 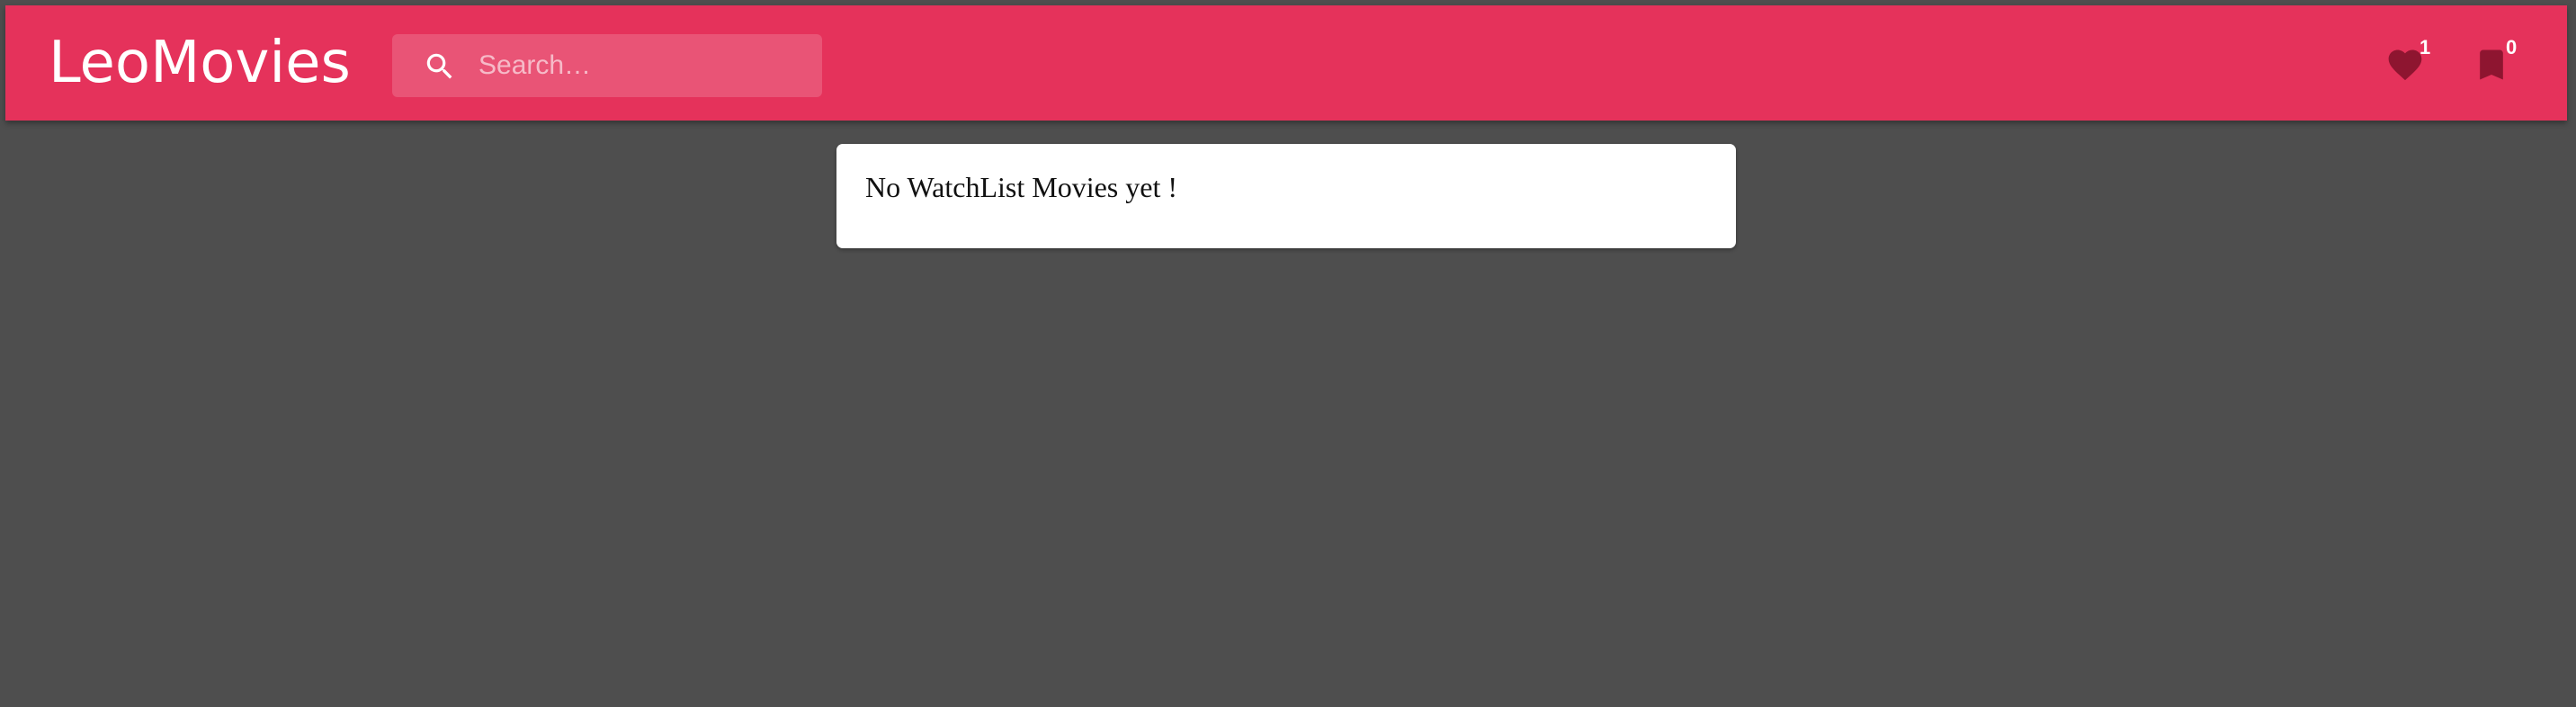 I want to click on watchlist-count-badge: 0, so click(x=2512, y=47).